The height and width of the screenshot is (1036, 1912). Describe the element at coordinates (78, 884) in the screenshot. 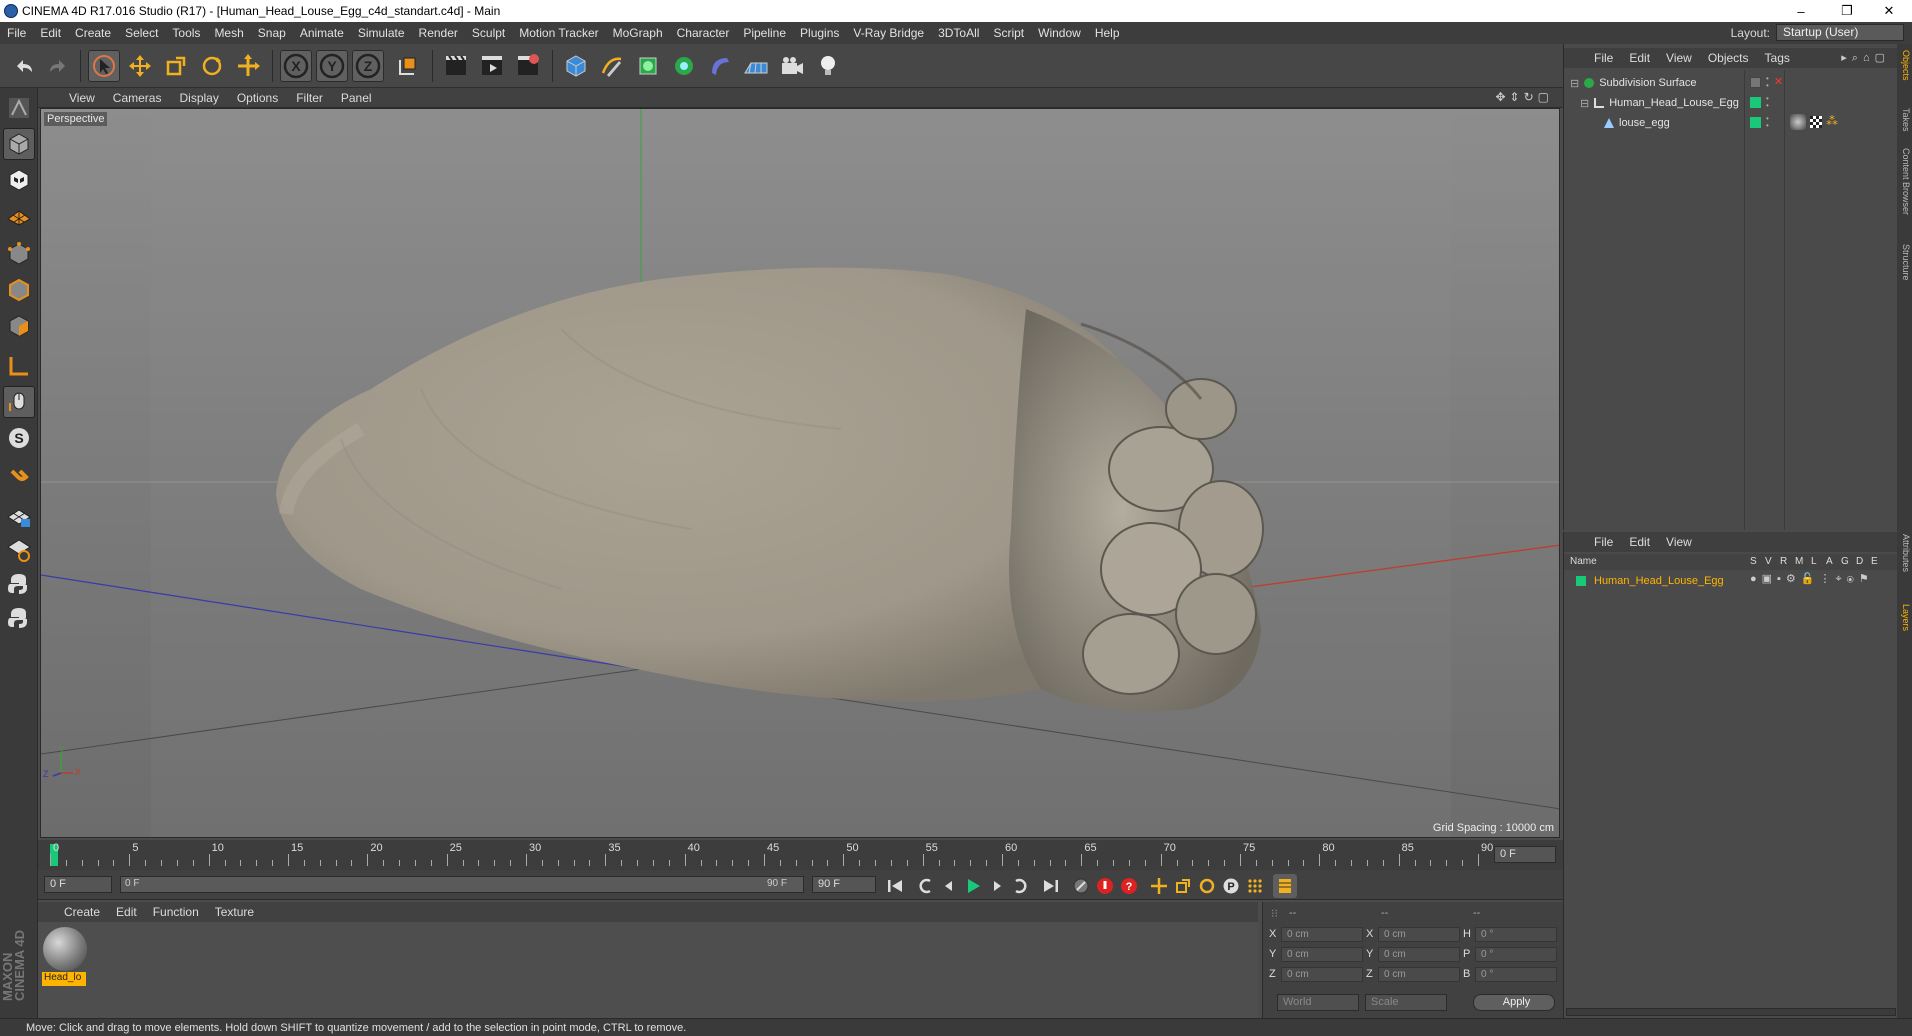

I see `start-frame-field: 0 F` at that location.